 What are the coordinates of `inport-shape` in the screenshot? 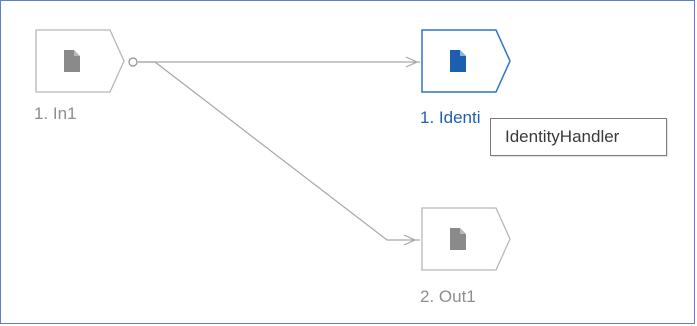 It's located at (80, 61).